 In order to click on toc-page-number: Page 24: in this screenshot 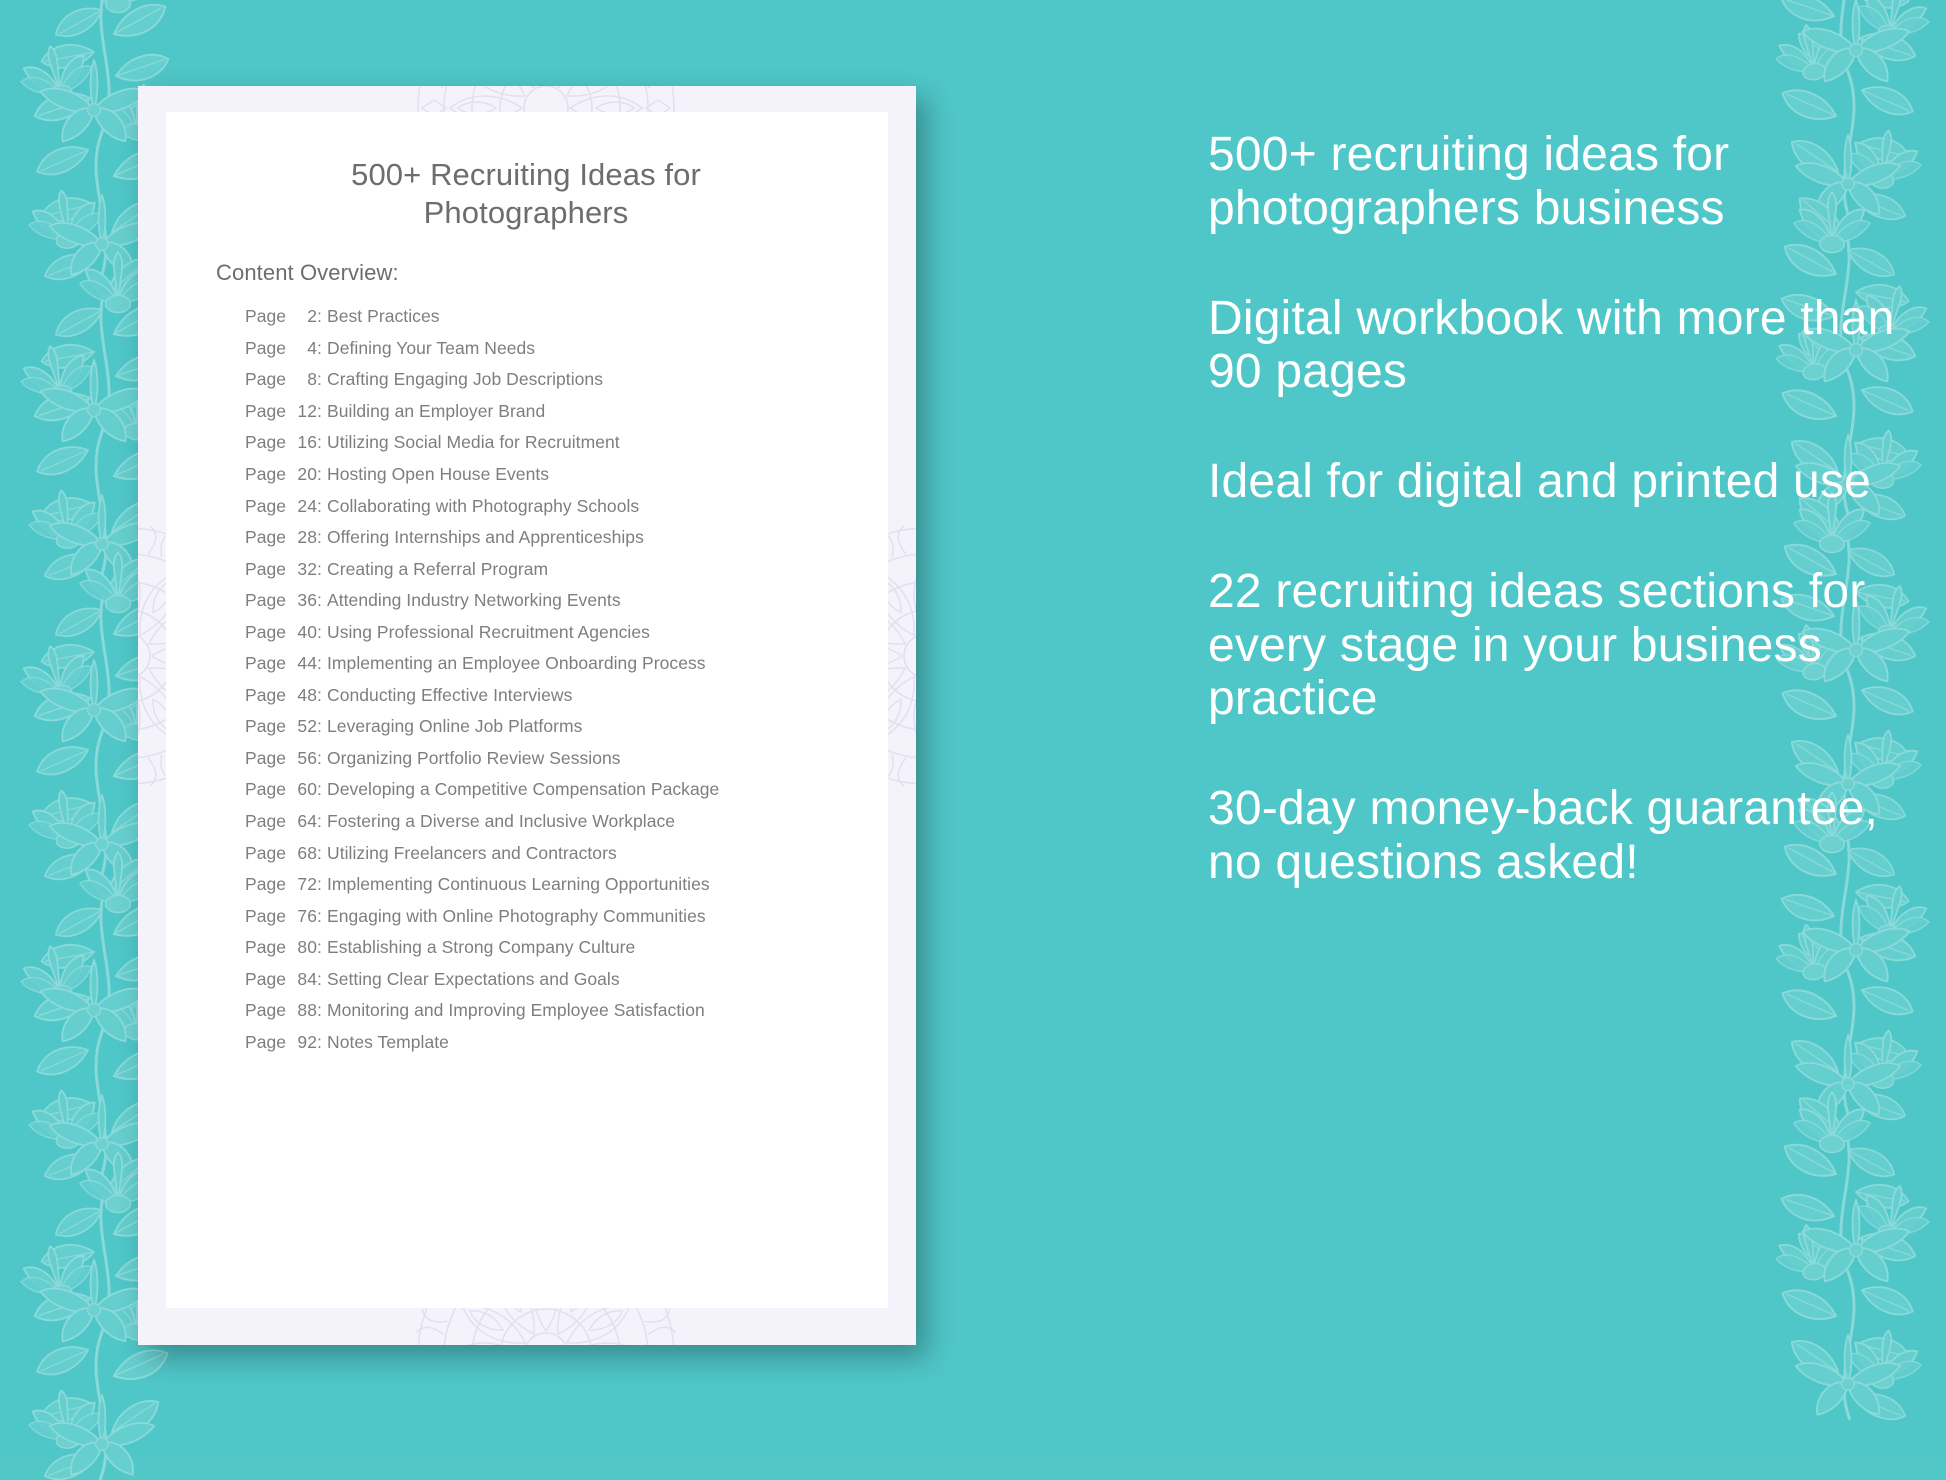, I will do `click(283, 505)`.